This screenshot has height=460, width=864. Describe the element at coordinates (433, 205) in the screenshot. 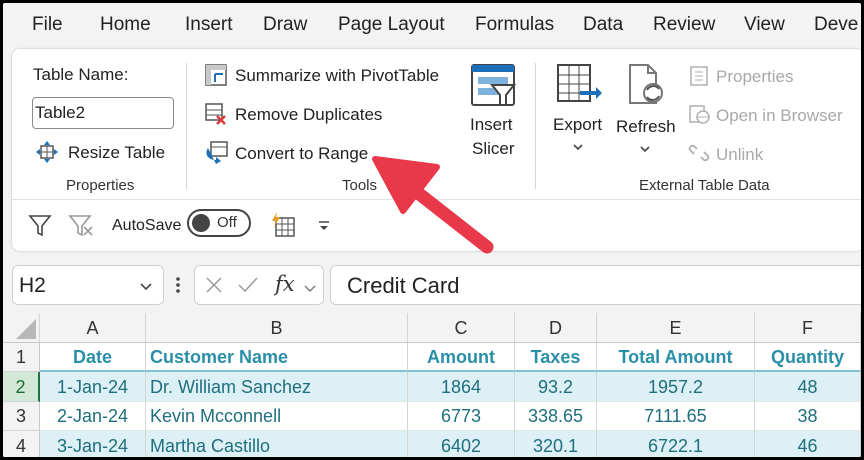

I see `annotation-arrow` at that location.